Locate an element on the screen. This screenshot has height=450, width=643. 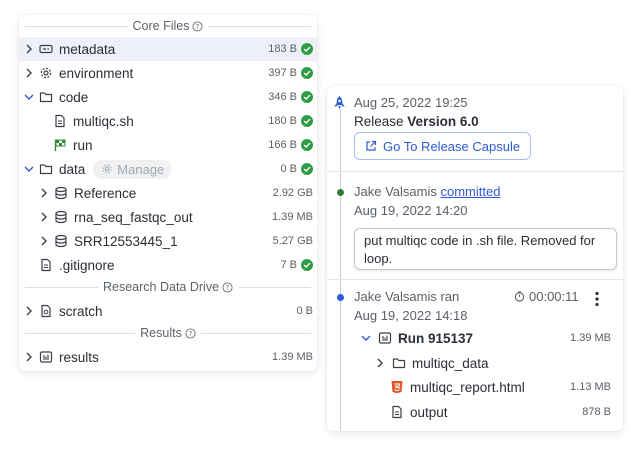
more-vertical-icon is located at coordinates (597, 299).